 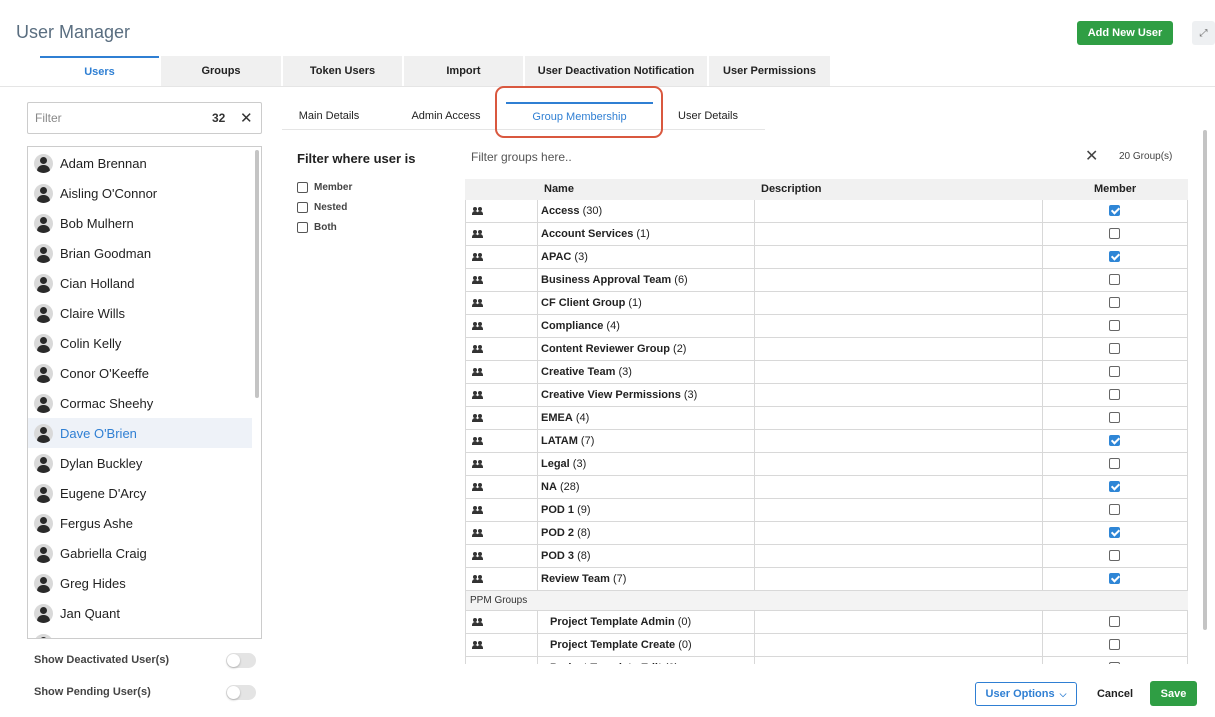 I want to click on clear-filter-icon: ✕, so click(x=246, y=118).